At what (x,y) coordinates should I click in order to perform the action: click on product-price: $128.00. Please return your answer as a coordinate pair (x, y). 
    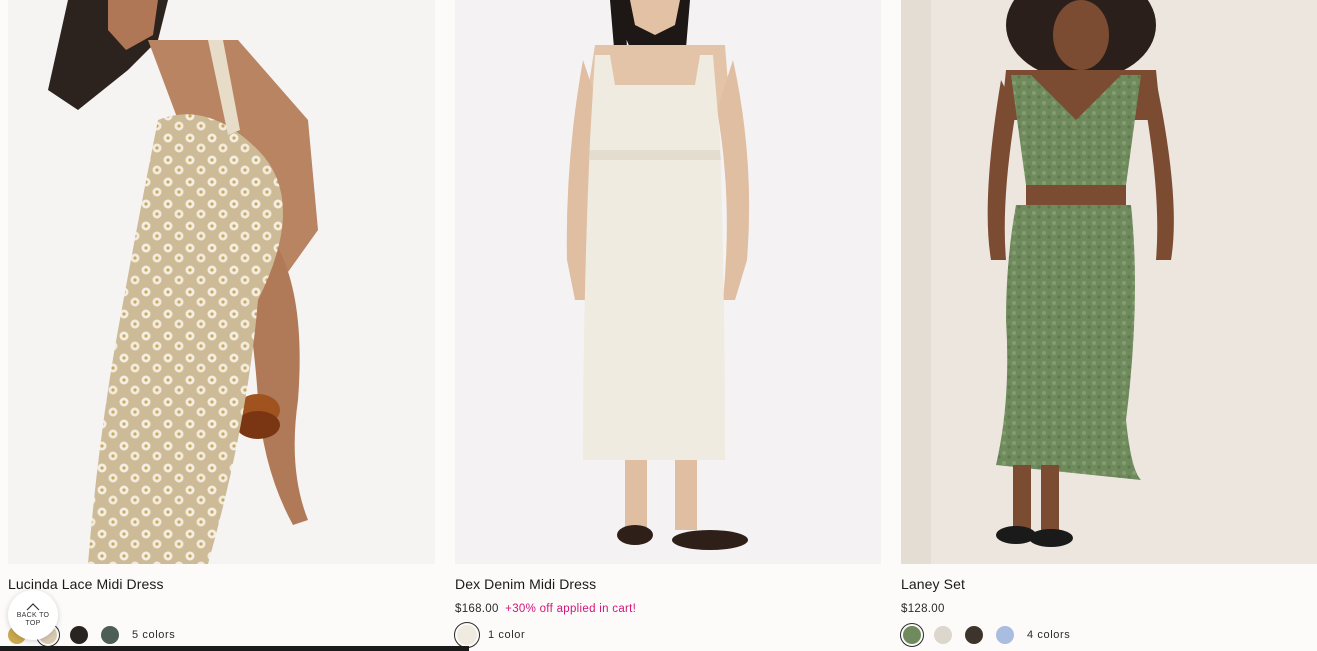
    Looking at the image, I should click on (923, 609).